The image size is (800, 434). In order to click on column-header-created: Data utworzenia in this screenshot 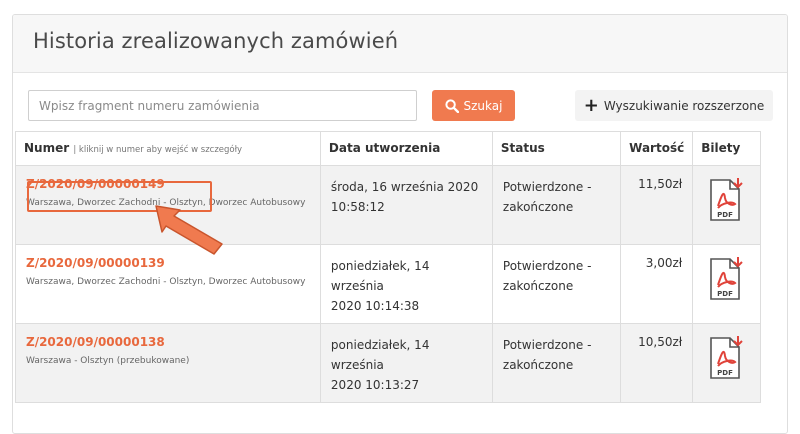, I will do `click(406, 148)`.